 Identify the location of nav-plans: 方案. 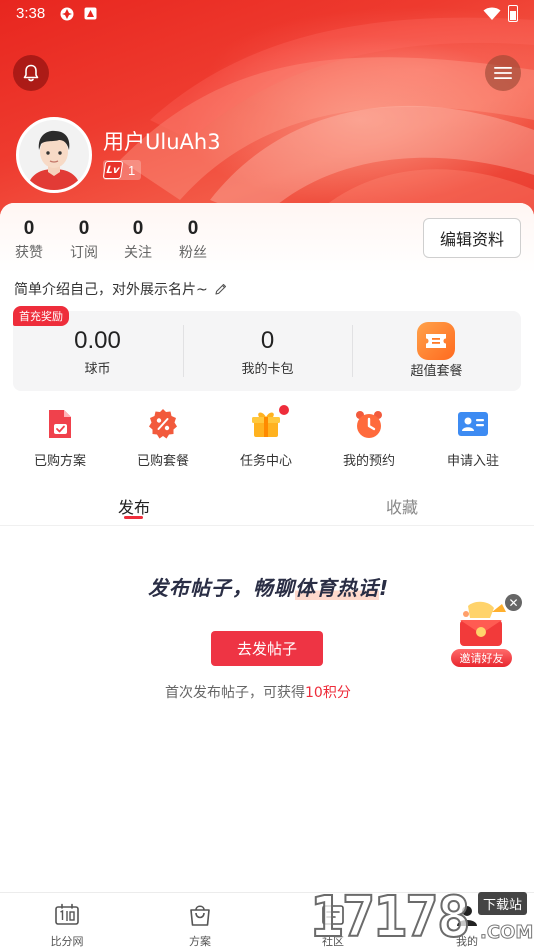
(200, 926).